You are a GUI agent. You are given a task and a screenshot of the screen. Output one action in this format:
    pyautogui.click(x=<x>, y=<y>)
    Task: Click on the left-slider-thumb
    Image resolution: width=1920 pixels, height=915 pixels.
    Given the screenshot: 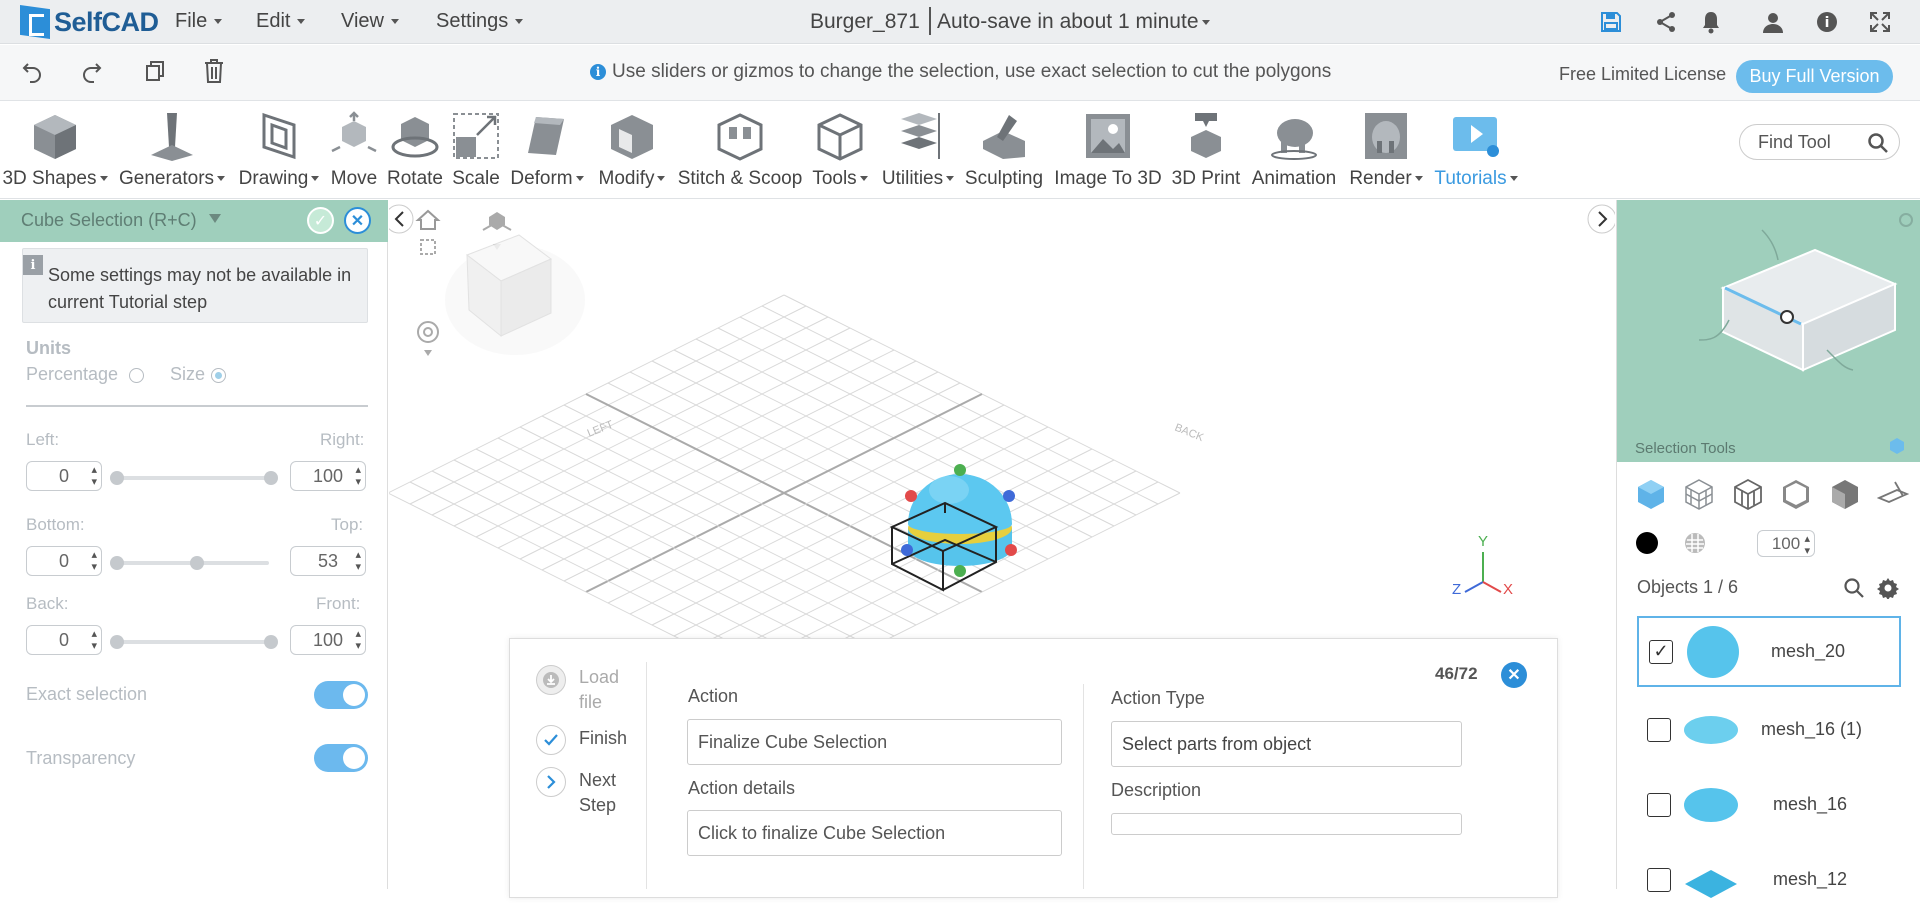 What is the action you would take?
    pyautogui.click(x=117, y=478)
    